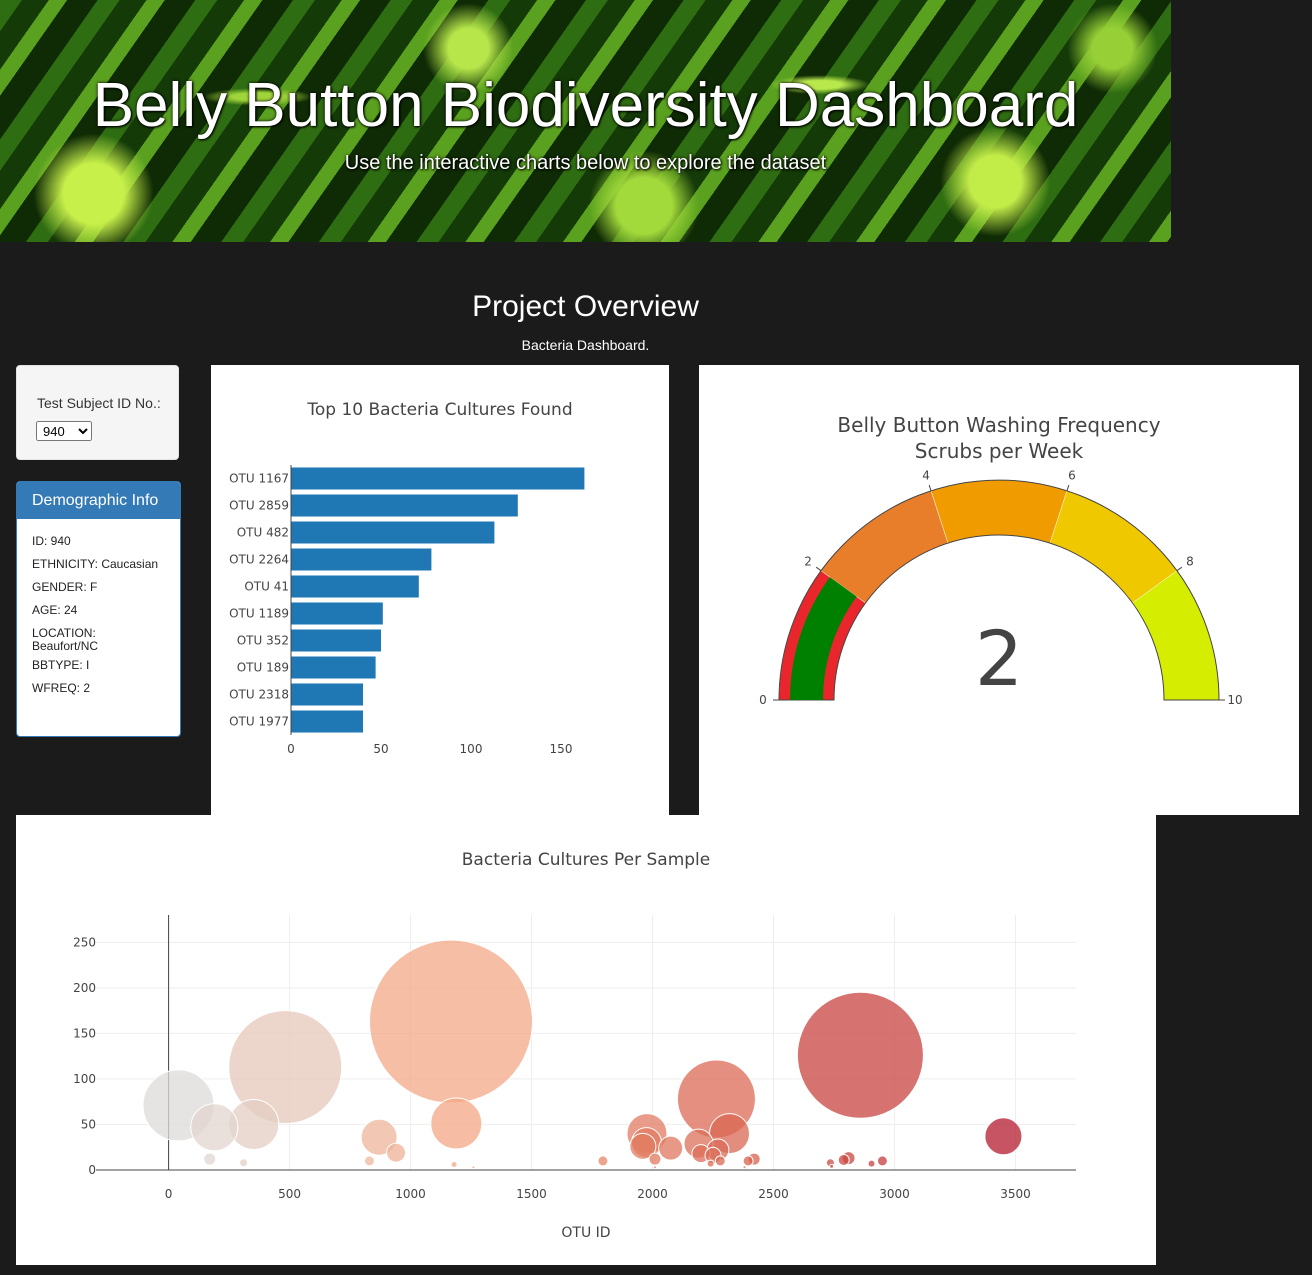  I want to click on gauge-tick-label: 0, so click(763, 700).